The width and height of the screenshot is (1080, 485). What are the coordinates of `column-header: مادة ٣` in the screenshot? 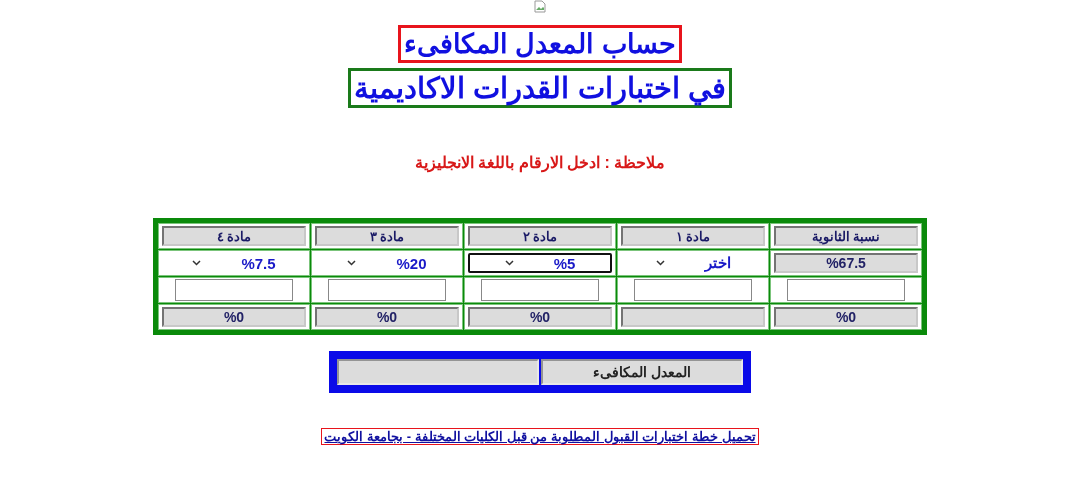 It's located at (387, 236).